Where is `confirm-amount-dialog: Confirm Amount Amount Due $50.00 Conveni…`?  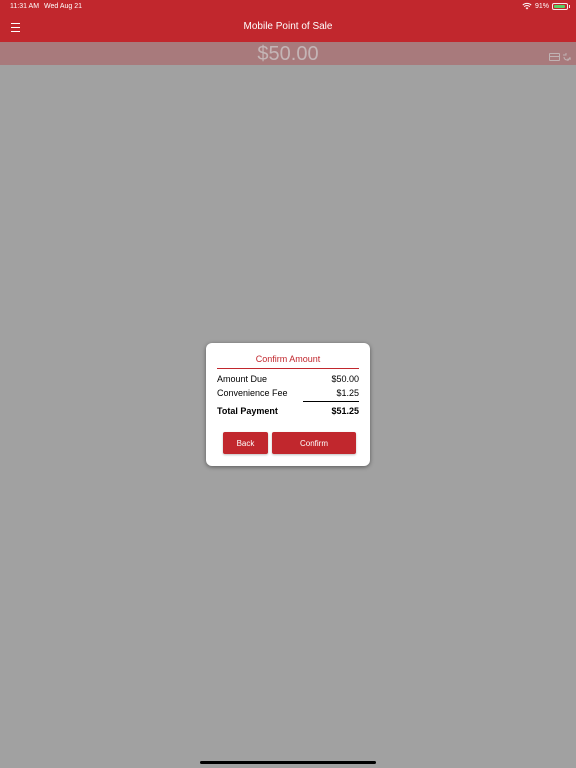 confirm-amount-dialog: Confirm Amount Amount Due $50.00 Conveni… is located at coordinates (288, 404).